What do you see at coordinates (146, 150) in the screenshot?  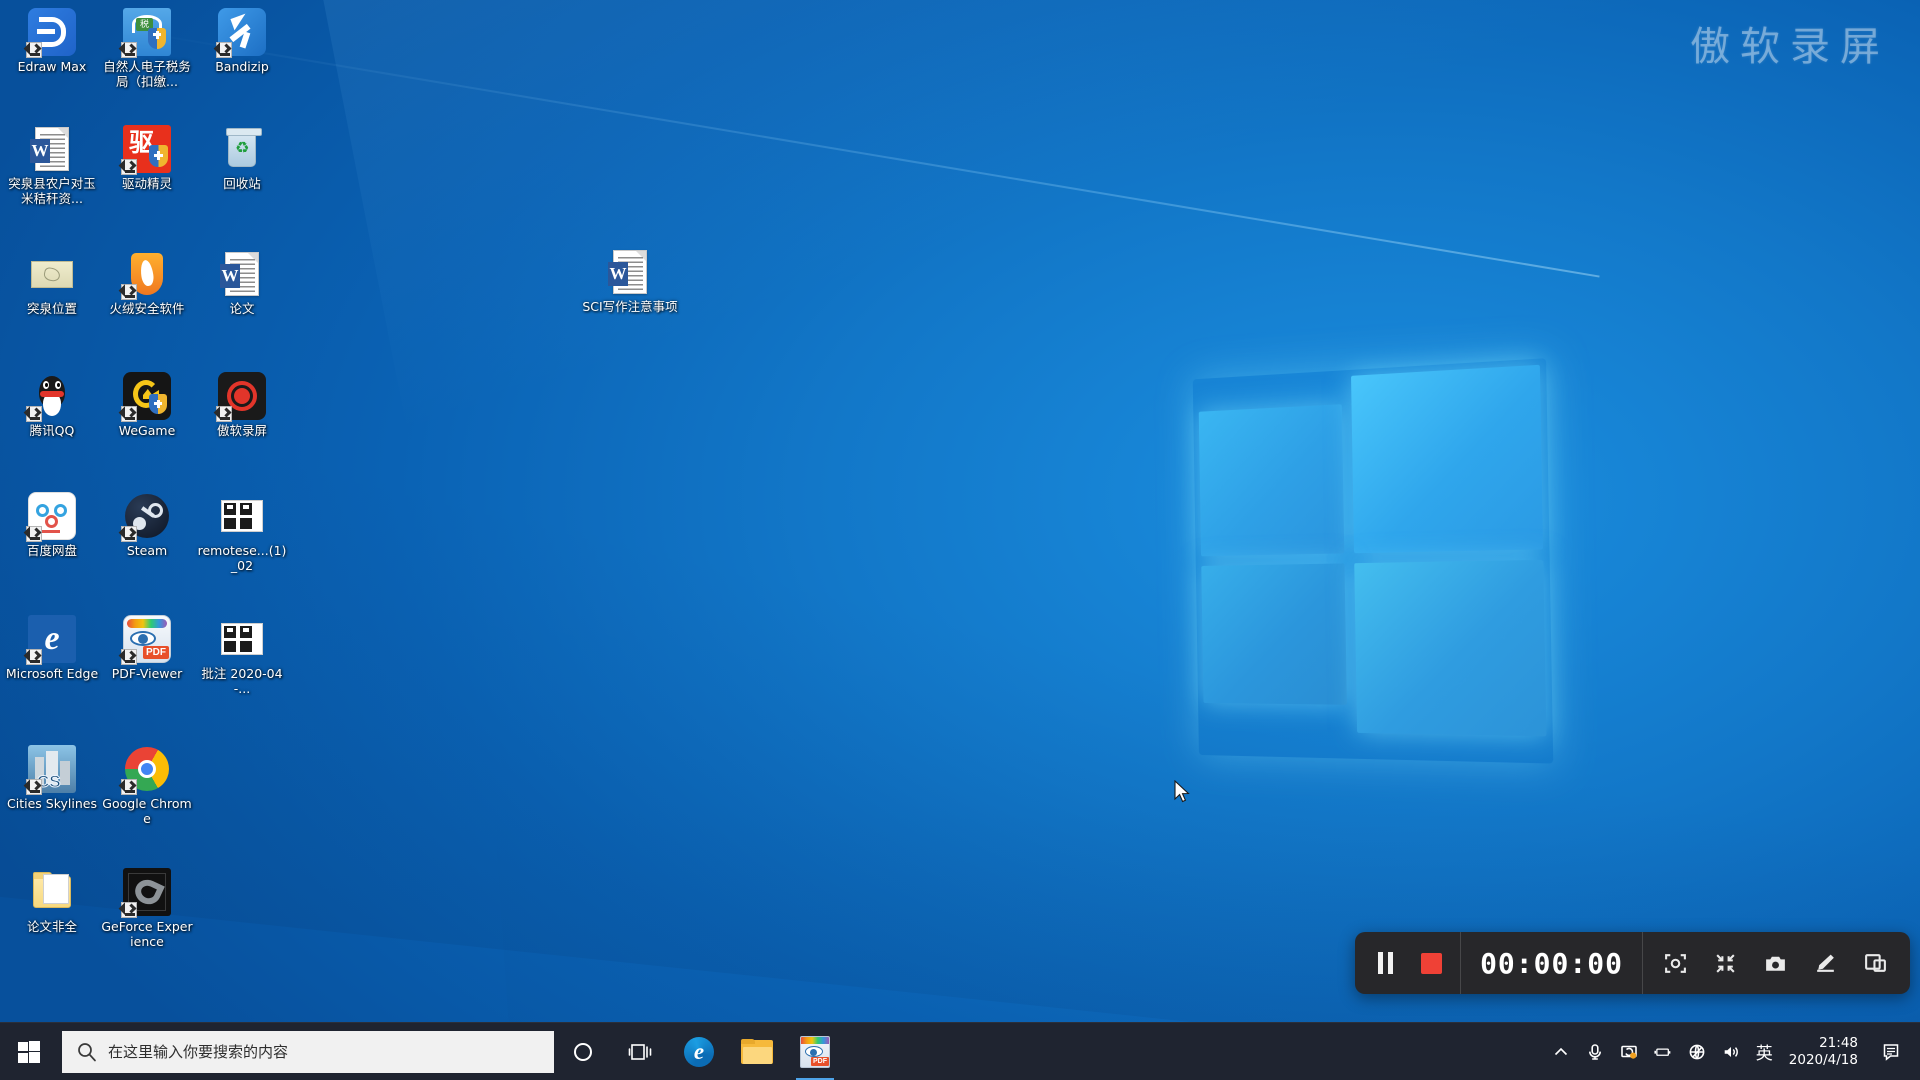 I see `driver-icon: 驱` at bounding box center [146, 150].